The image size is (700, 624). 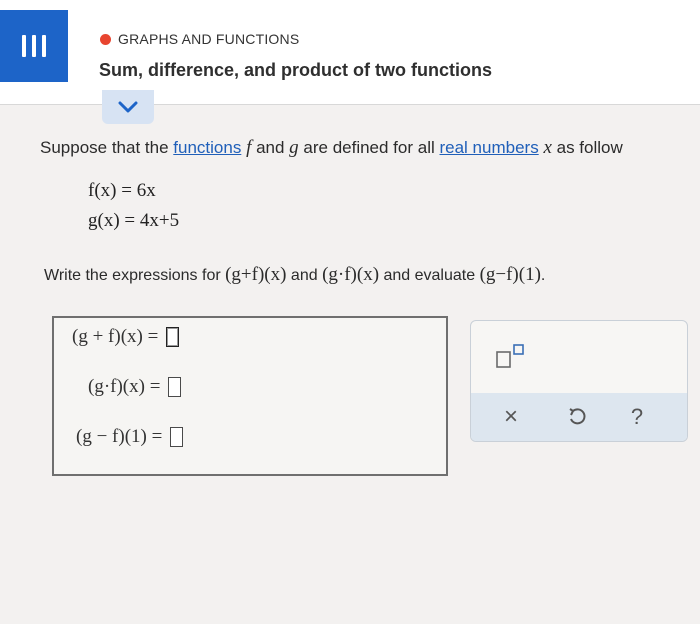 I want to click on real-numbers-link: real numbers, so click(x=488, y=147).